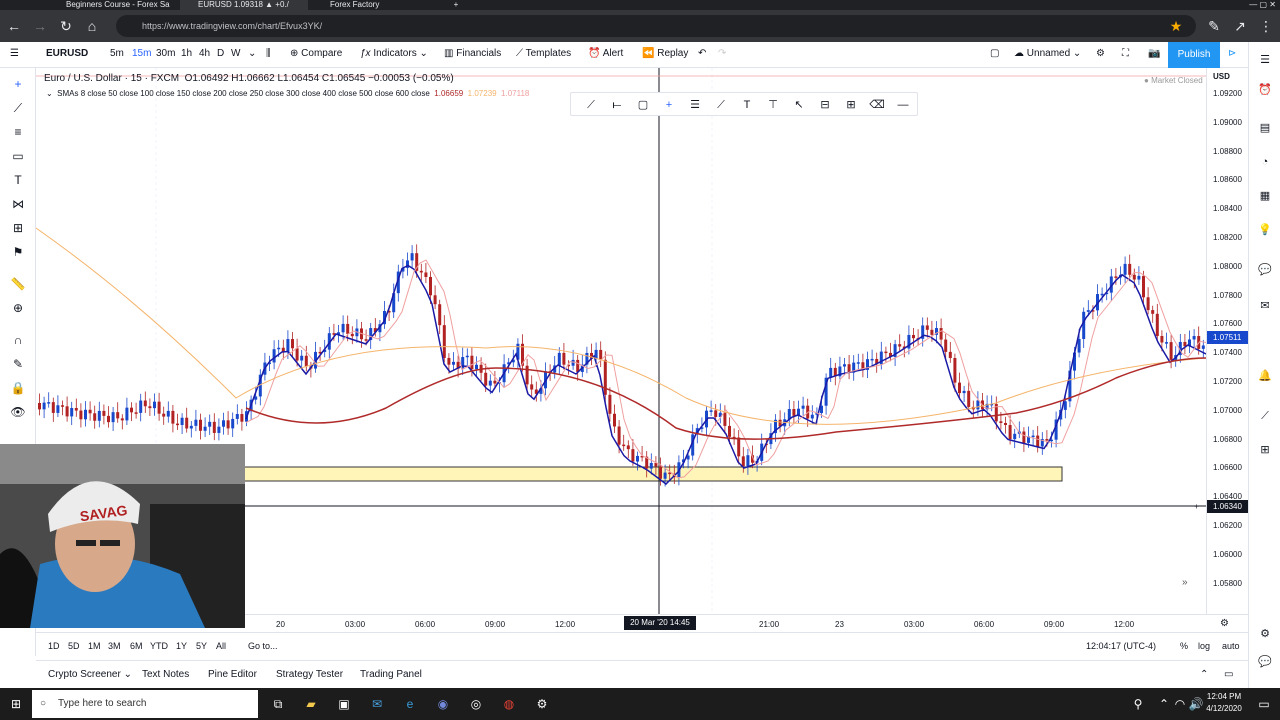 The image size is (1280, 720). I want to click on flag-icon: ⚑, so click(18, 252).